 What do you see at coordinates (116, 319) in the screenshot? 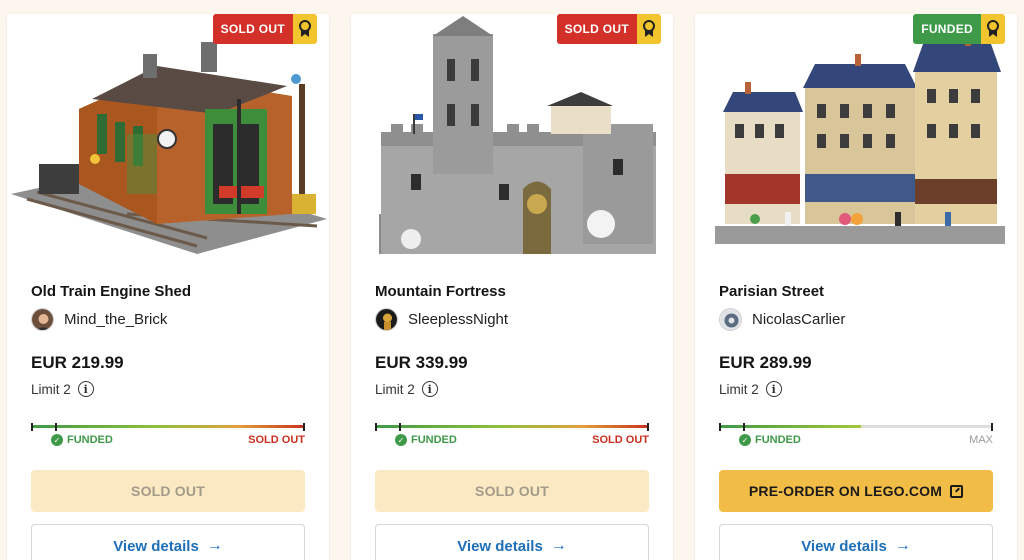
I see `creator-name: Mind_the_Brick` at bounding box center [116, 319].